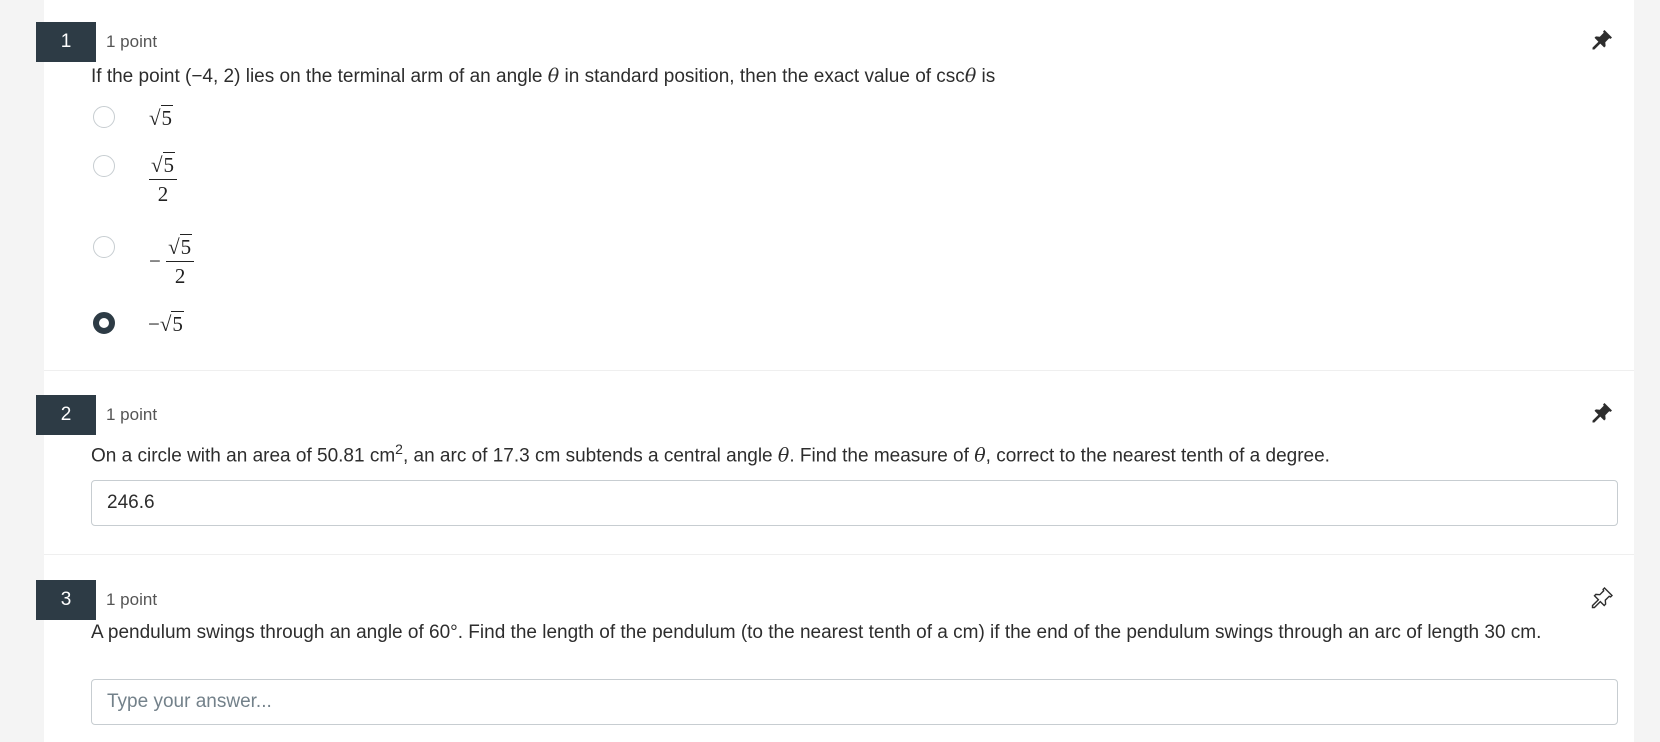 The width and height of the screenshot is (1660, 742). I want to click on question-3-points: 1 point, so click(132, 599).